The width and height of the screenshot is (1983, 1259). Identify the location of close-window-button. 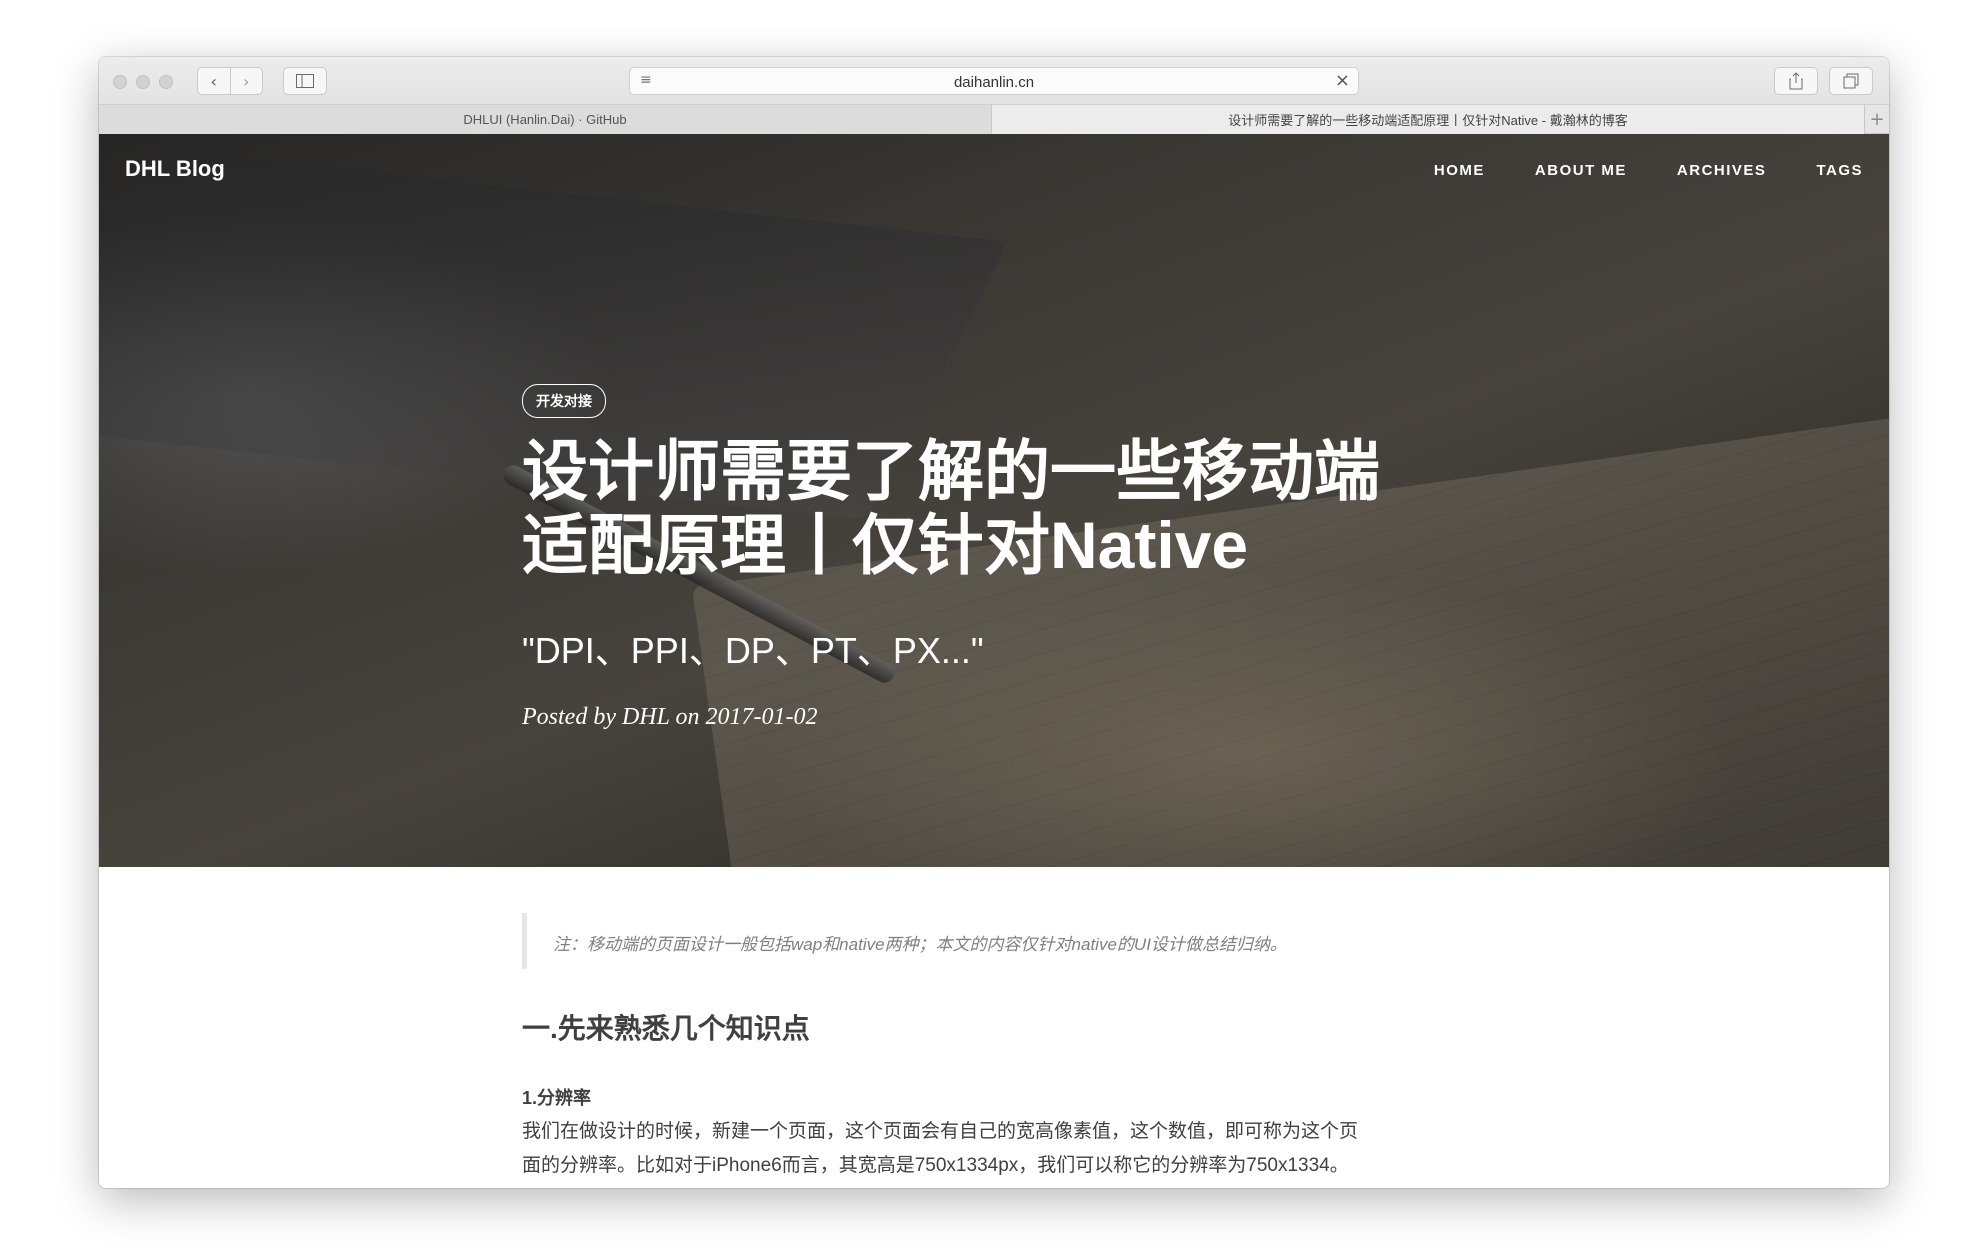
(120, 82).